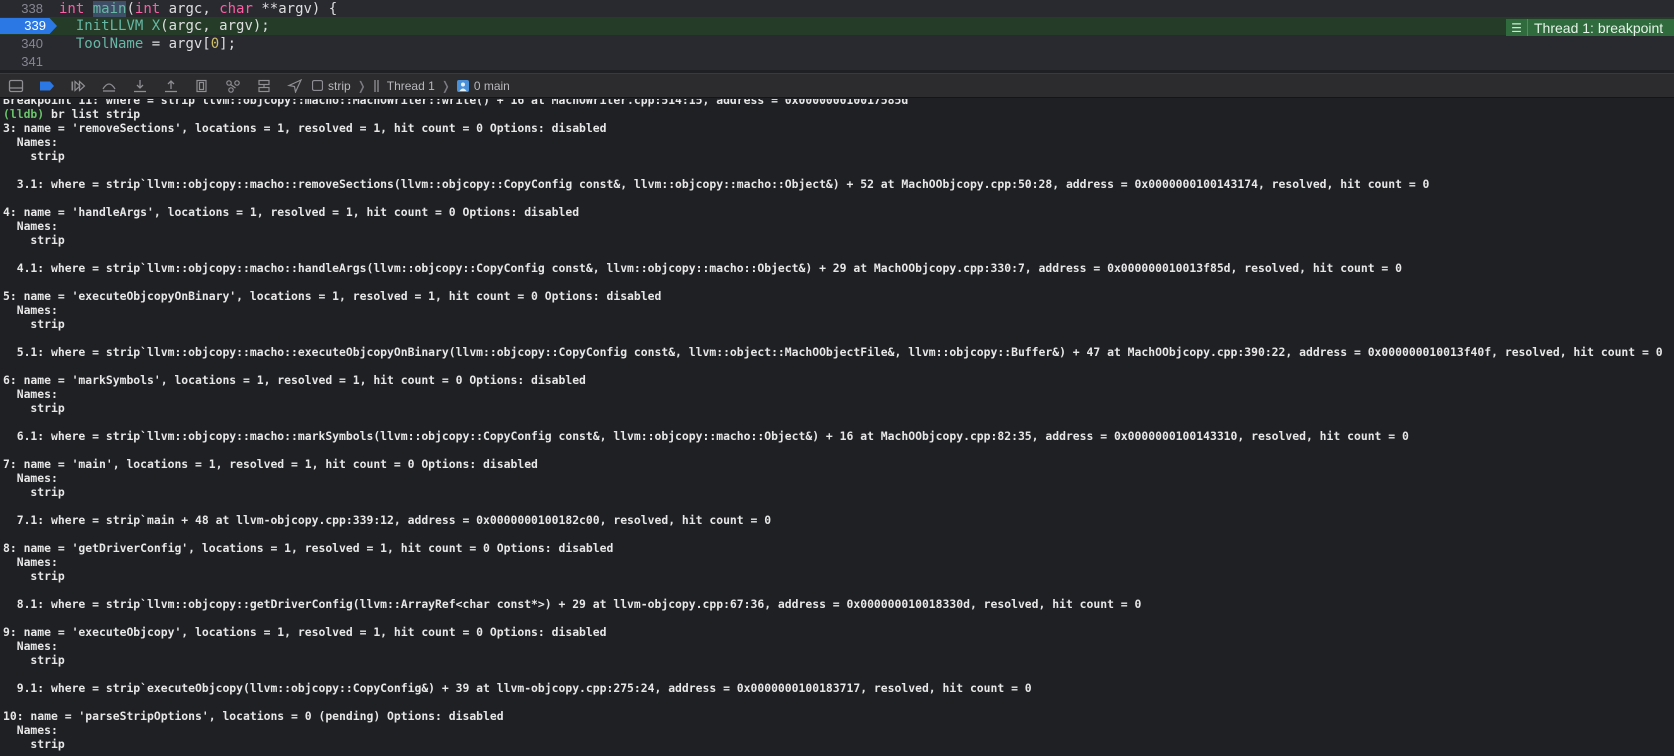 This screenshot has width=1674, height=756. Describe the element at coordinates (156, 26) in the screenshot. I see `code-token: X` at that location.